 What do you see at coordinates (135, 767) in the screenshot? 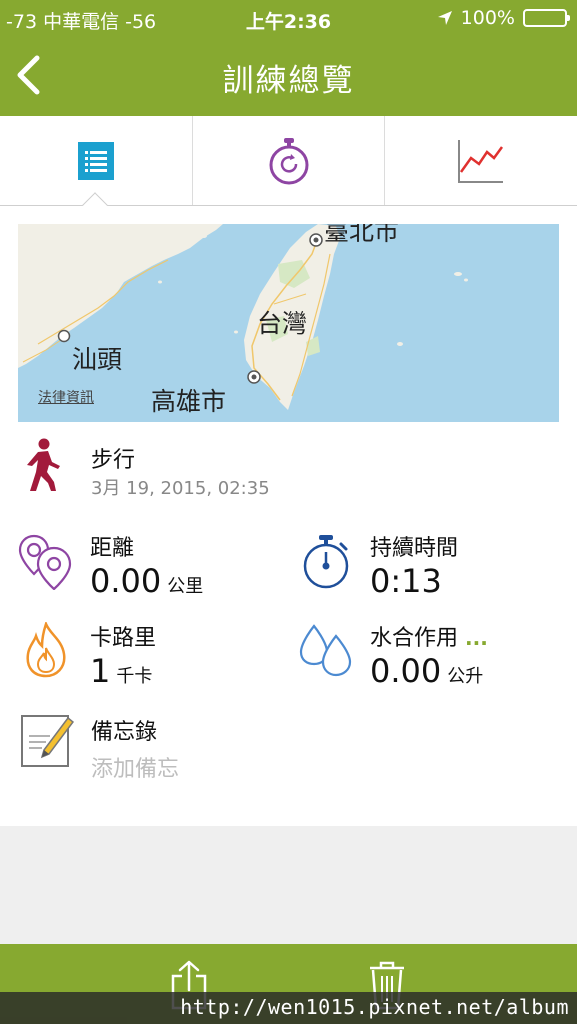
I see `memo-add-input: 添加備忘` at bounding box center [135, 767].